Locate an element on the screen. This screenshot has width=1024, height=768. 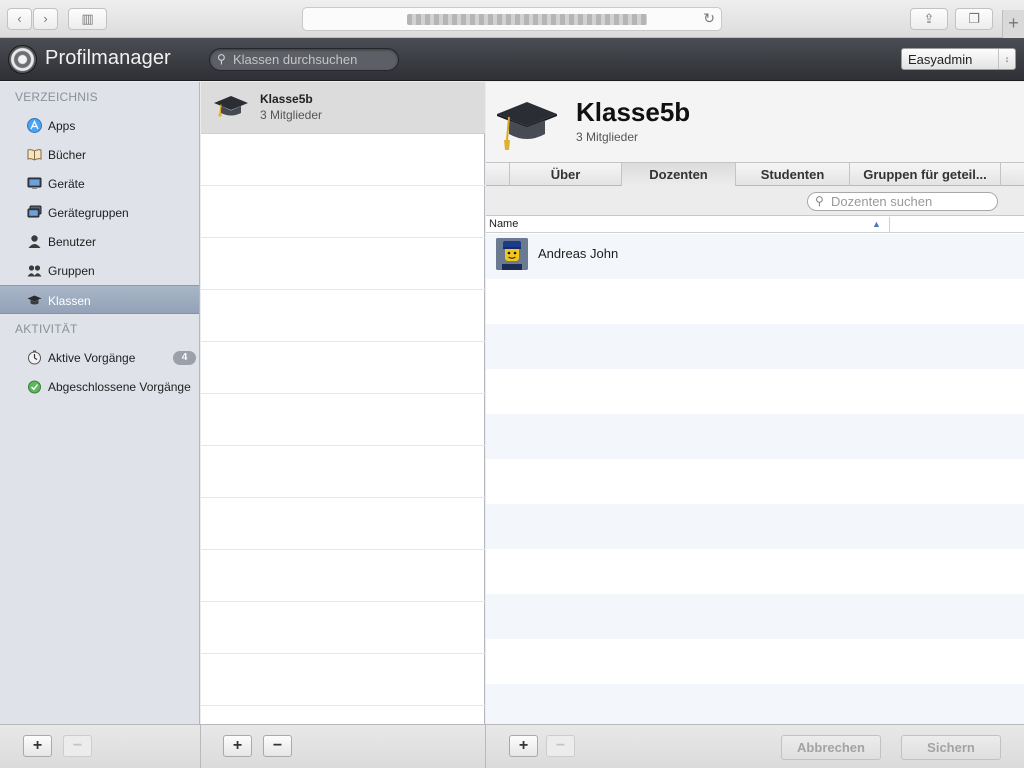
chevron-left-icon: ‹ is located at coordinates (19, 18).